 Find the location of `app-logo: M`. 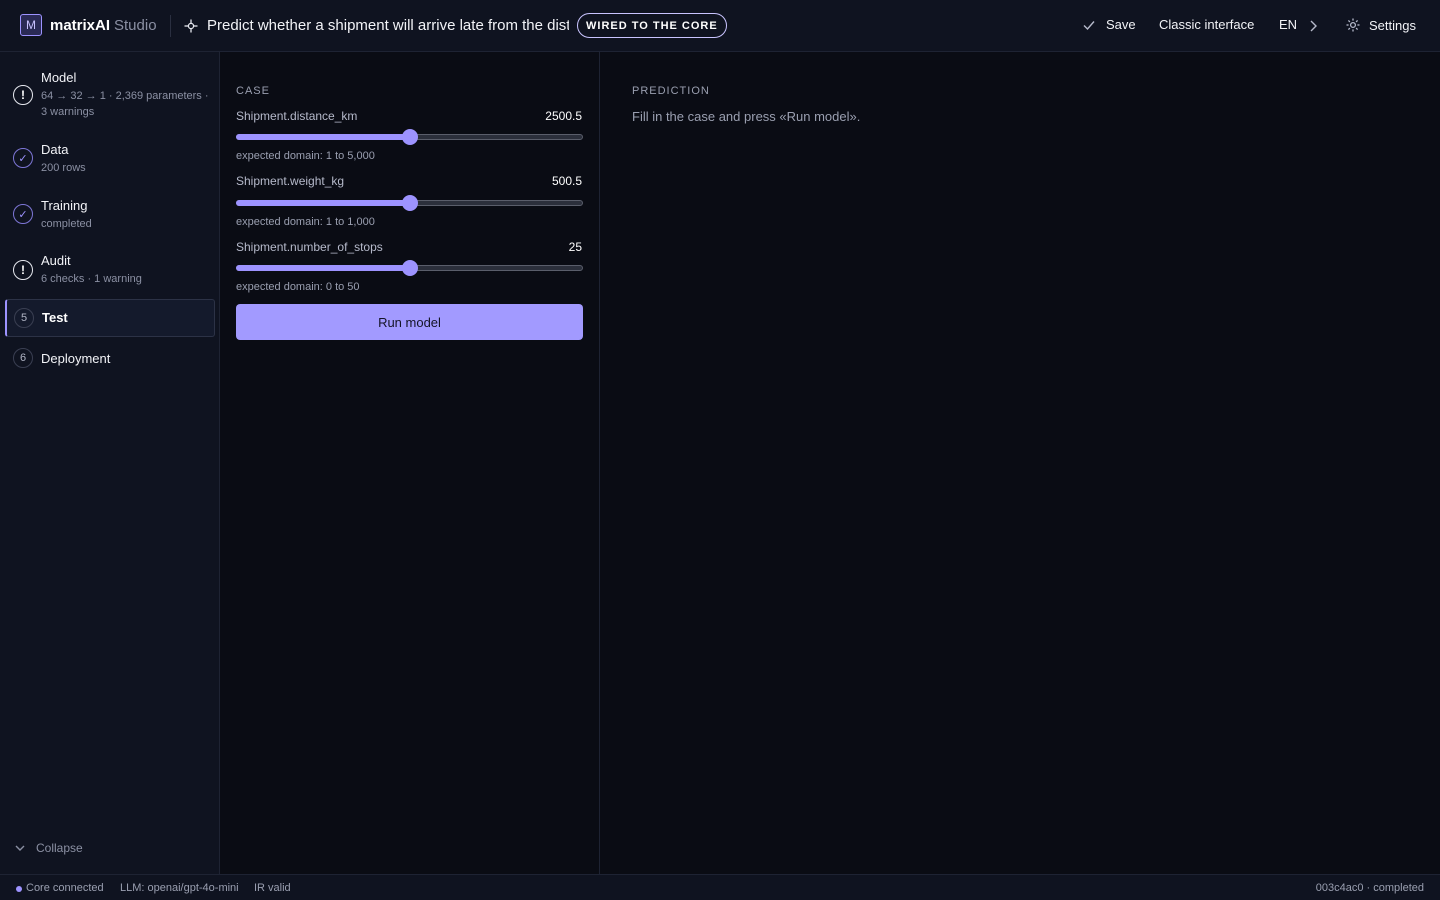

app-logo: M is located at coordinates (31, 25).